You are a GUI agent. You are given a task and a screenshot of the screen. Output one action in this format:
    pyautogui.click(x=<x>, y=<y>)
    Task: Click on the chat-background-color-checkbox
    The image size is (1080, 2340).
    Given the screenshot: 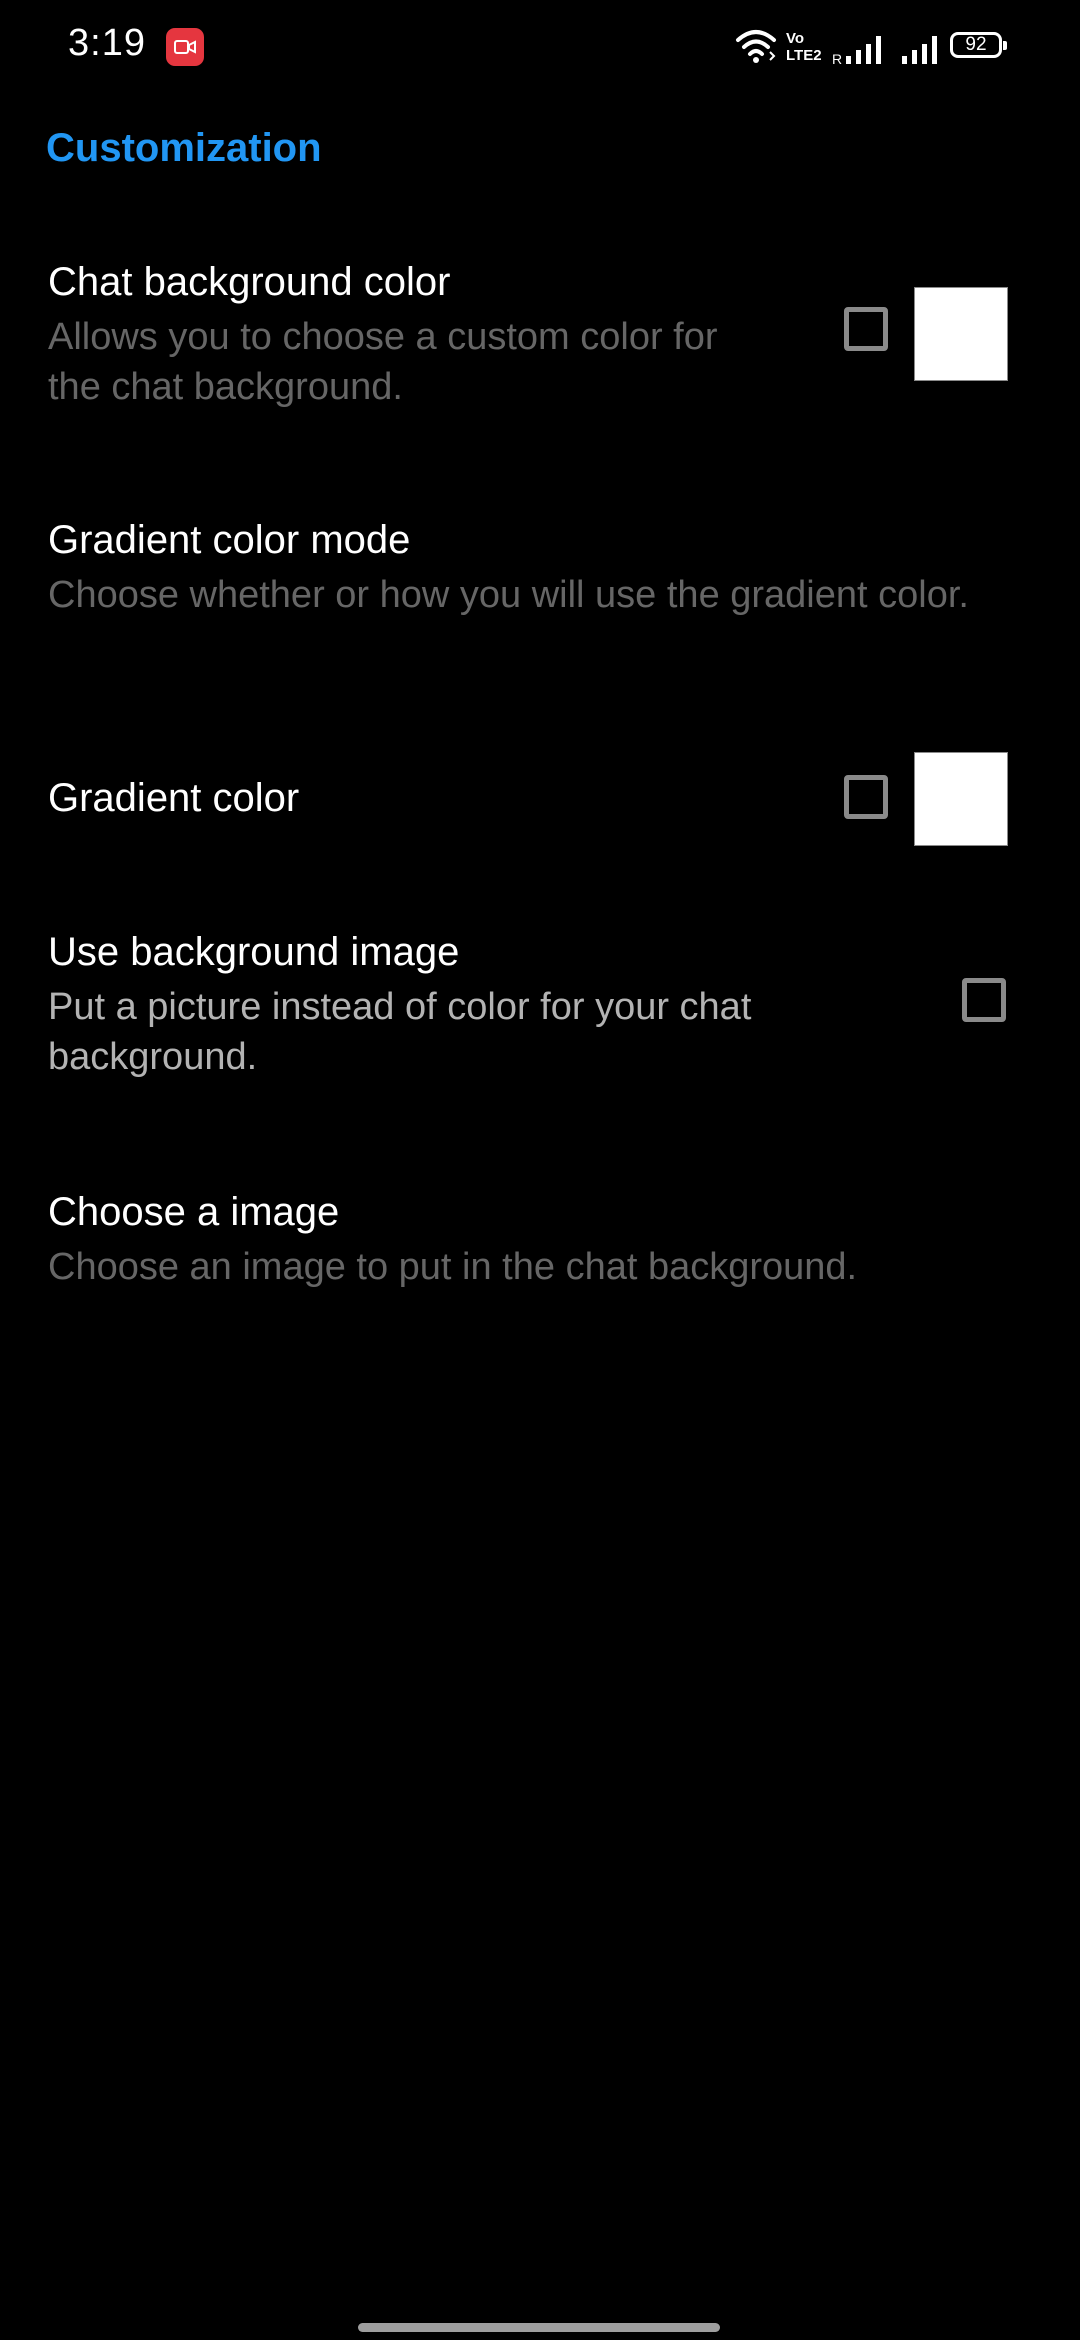 What is the action you would take?
    pyautogui.click(x=866, y=329)
    